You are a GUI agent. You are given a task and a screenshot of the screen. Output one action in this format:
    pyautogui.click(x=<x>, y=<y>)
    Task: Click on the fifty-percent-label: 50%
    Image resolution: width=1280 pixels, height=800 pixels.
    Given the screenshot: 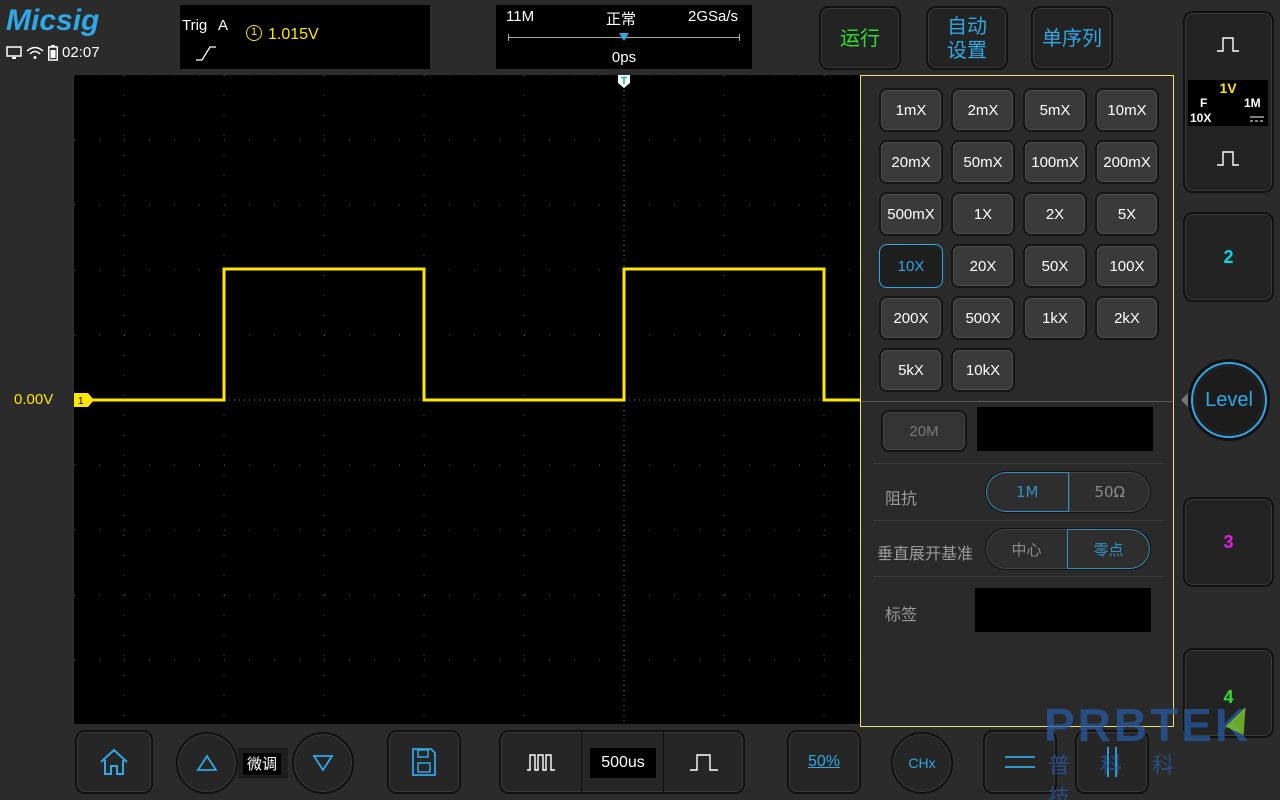 What is the action you would take?
    pyautogui.click(x=824, y=761)
    